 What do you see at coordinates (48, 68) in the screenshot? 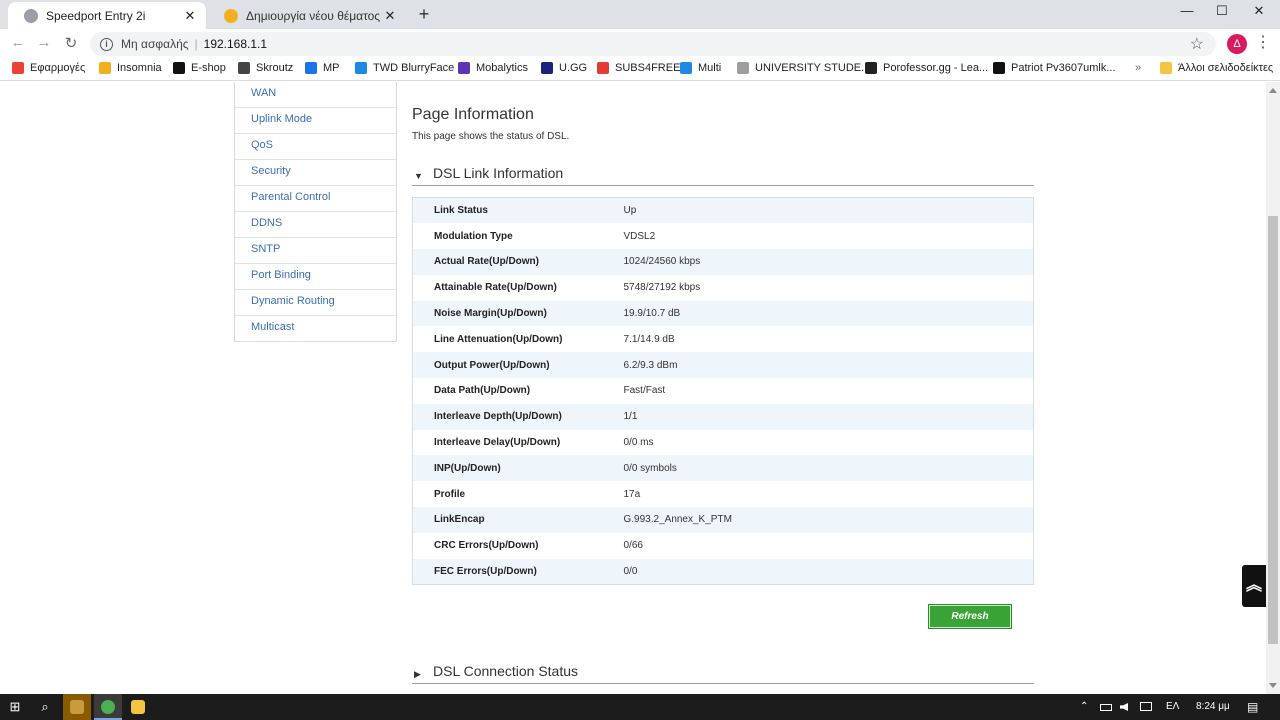
I see `bookmark-item: Εφαρμογές` at bounding box center [48, 68].